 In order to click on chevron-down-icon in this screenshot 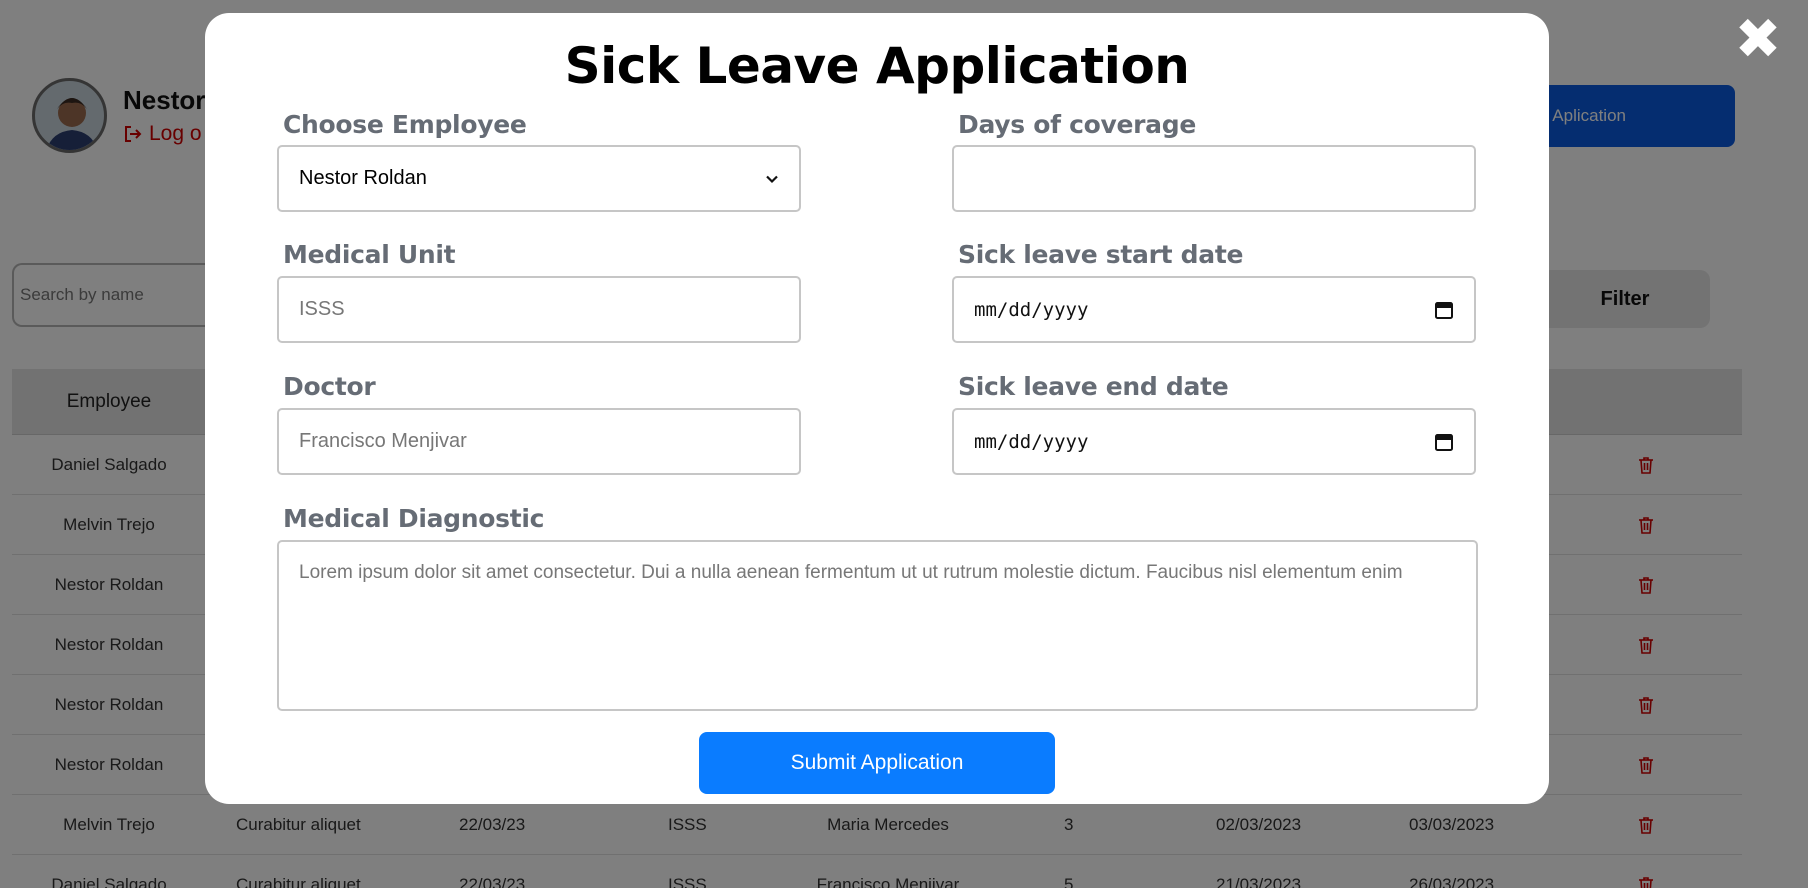, I will do `click(772, 179)`.